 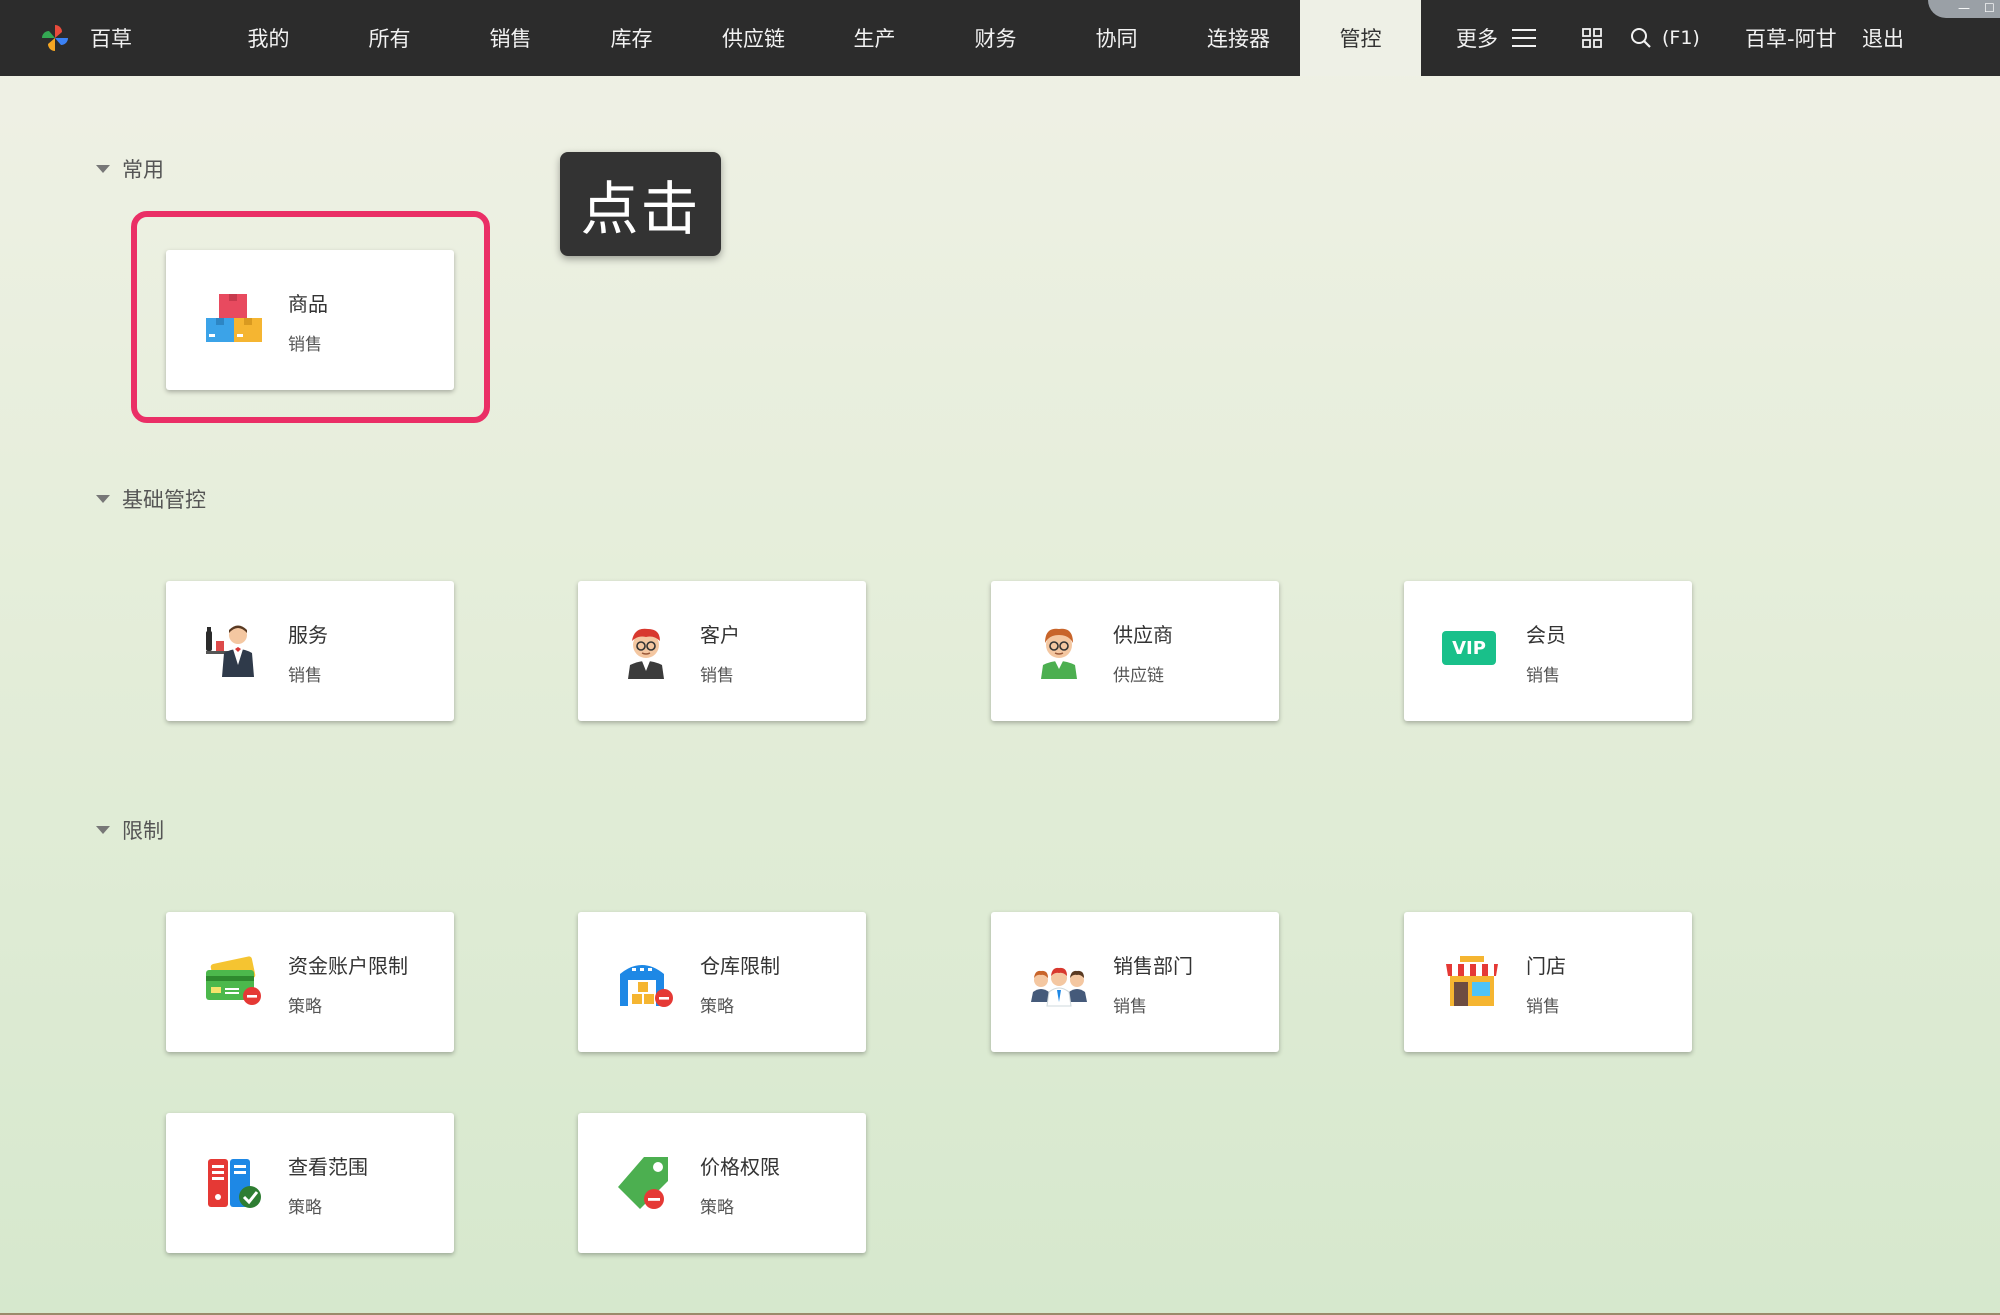 I want to click on nav-item-collaboration: 协同, so click(x=1116, y=38).